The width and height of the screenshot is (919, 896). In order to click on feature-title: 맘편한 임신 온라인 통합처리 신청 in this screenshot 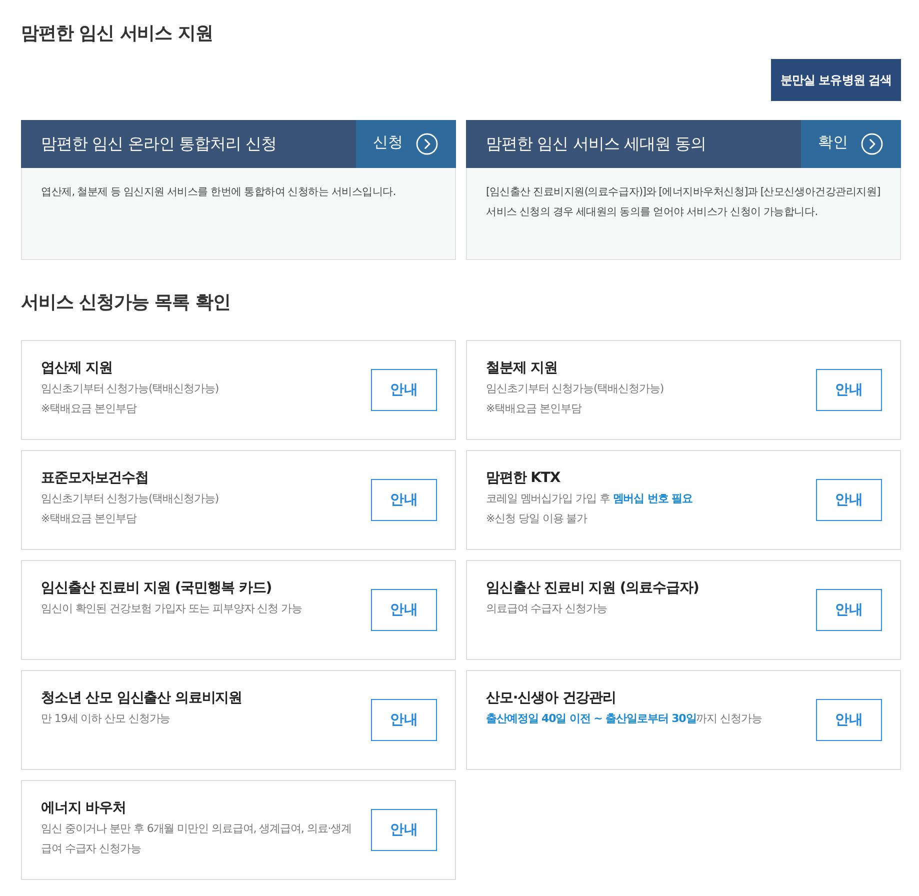, I will do `click(159, 144)`.